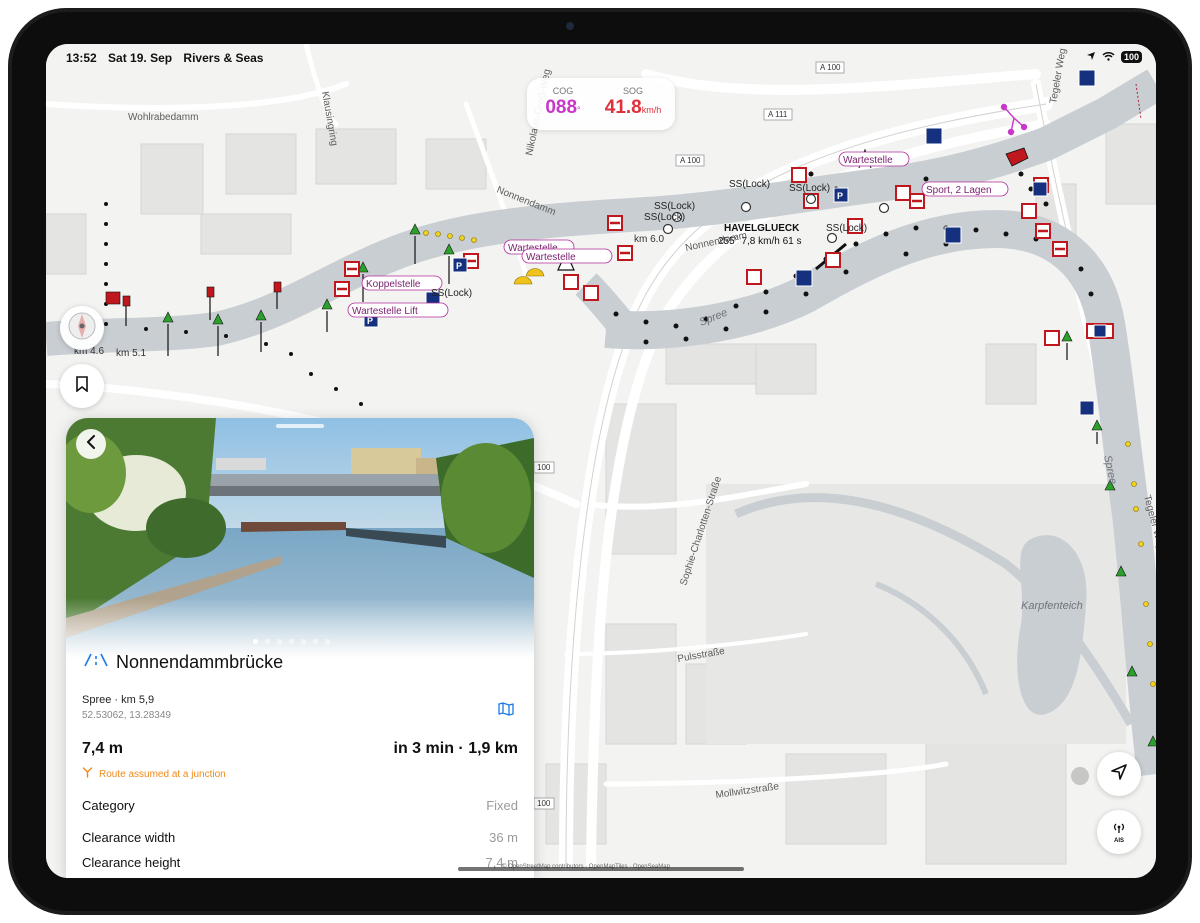 The image size is (1200, 923). Describe the element at coordinates (651, 110) in the screenshot. I see `sog-unit: km/h` at that location.